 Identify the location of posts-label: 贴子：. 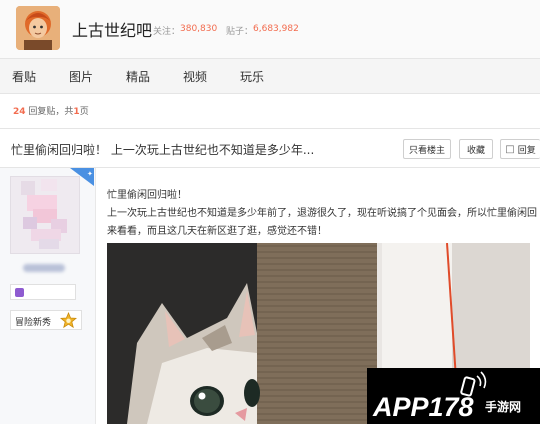
(240, 32).